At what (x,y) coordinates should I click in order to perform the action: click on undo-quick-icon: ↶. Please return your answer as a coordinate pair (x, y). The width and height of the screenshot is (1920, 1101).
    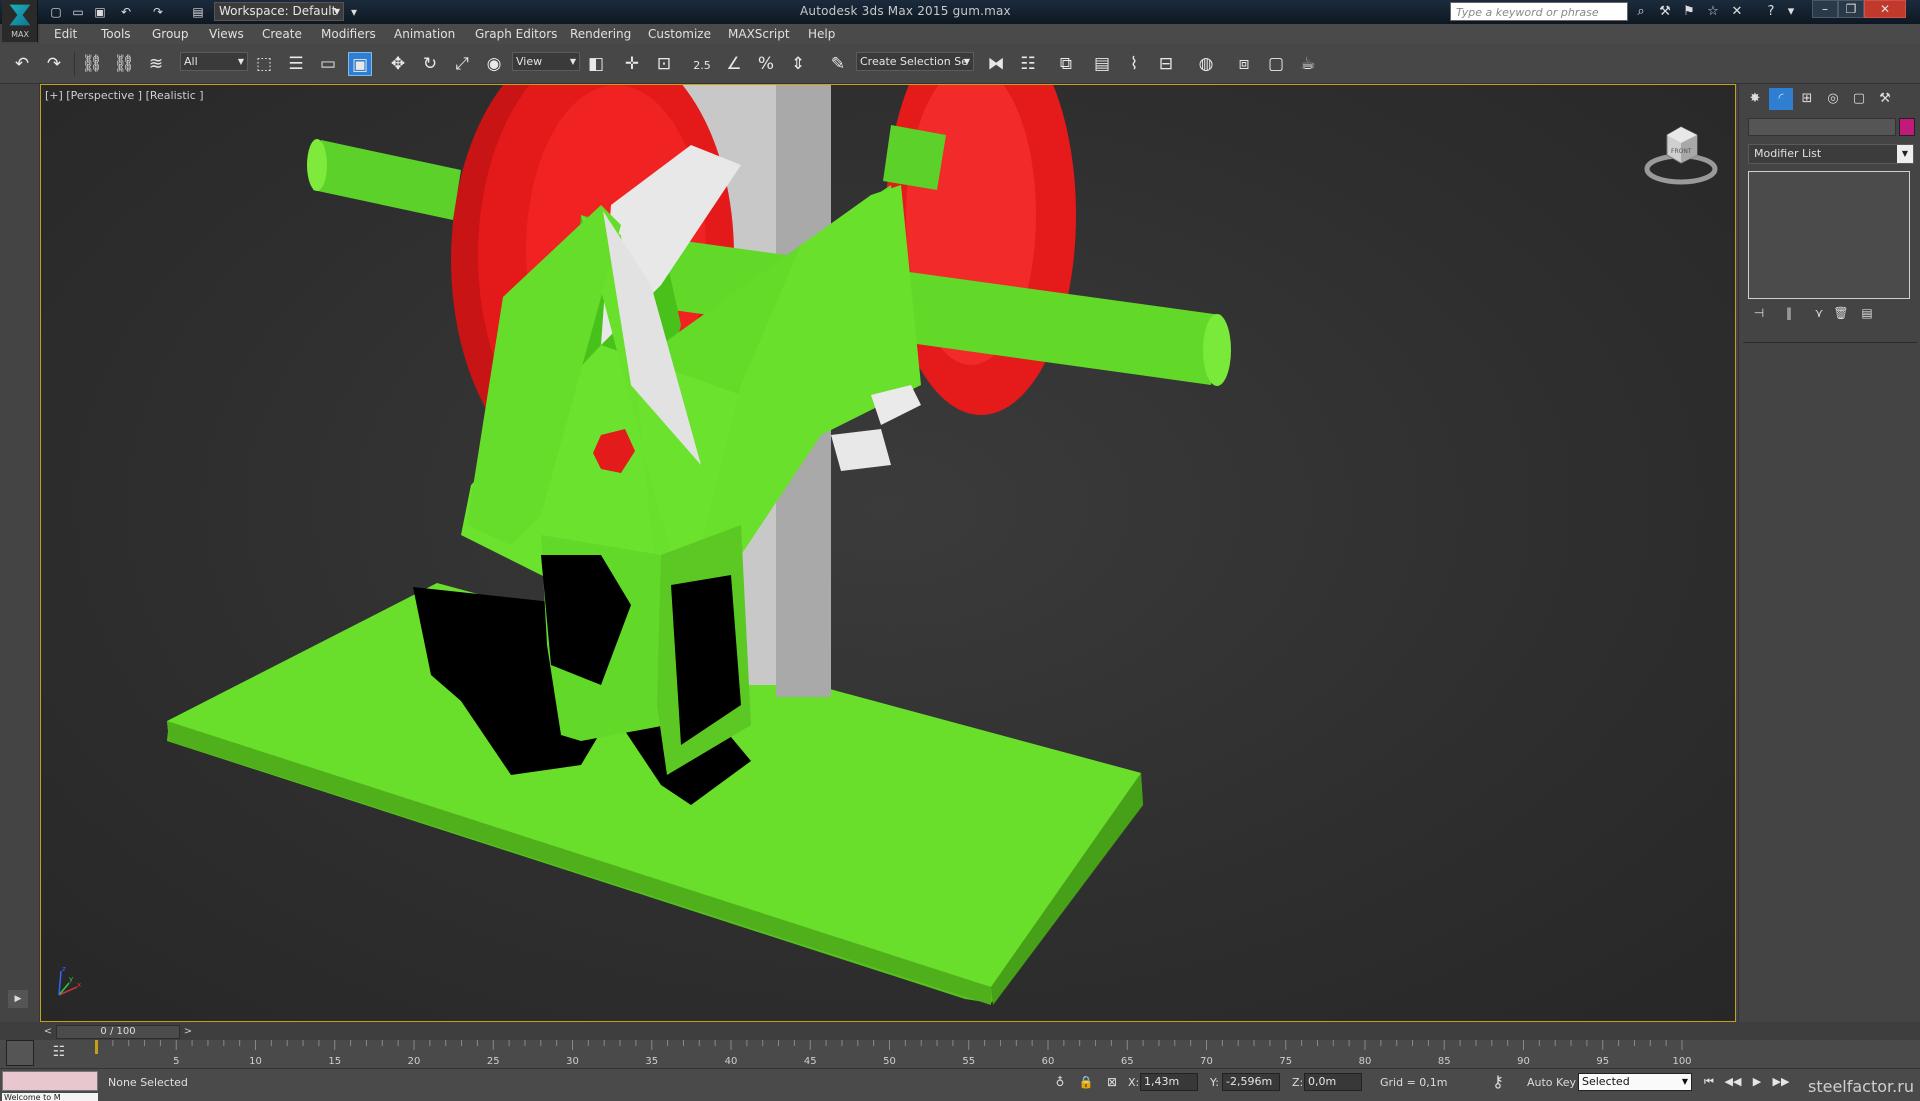
    Looking at the image, I should click on (126, 12).